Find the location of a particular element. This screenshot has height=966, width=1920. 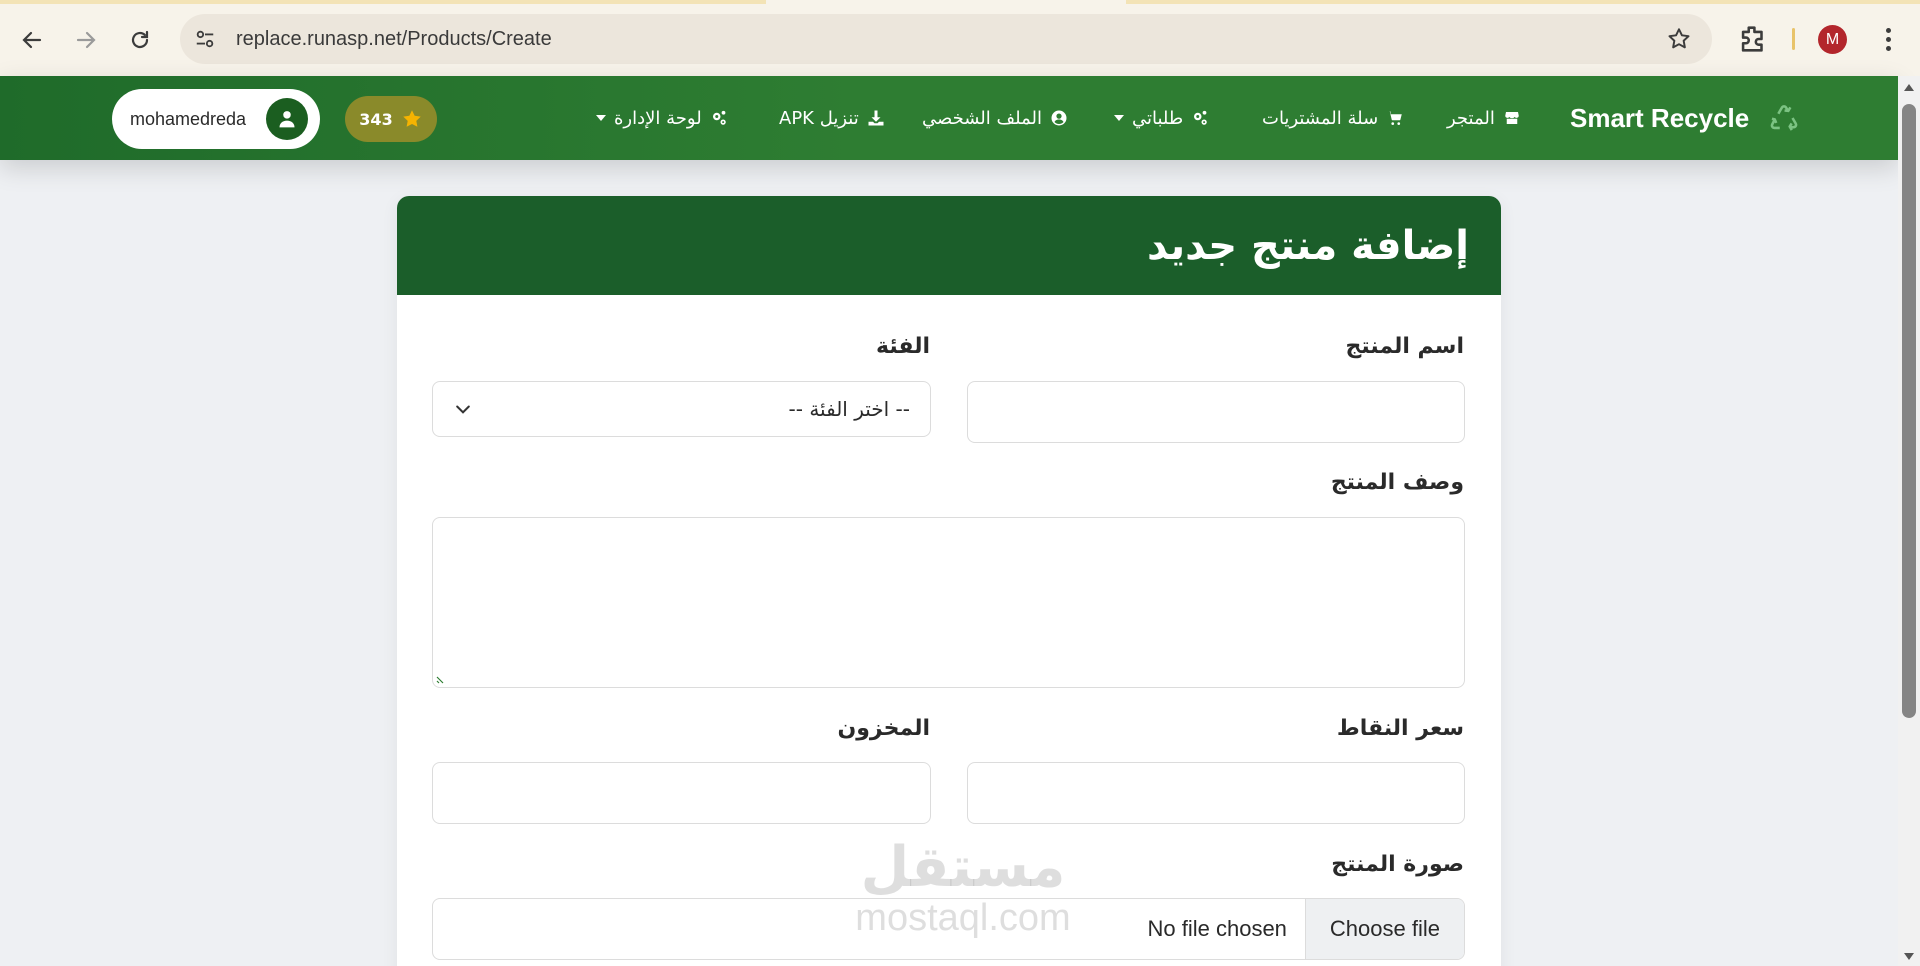

description-label: وصف المنتج is located at coordinates (1397, 482).